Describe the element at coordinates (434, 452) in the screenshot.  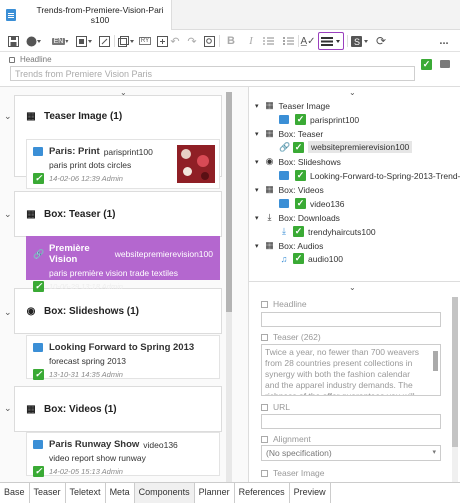
I see `chevron-down-icon: ▾` at that location.